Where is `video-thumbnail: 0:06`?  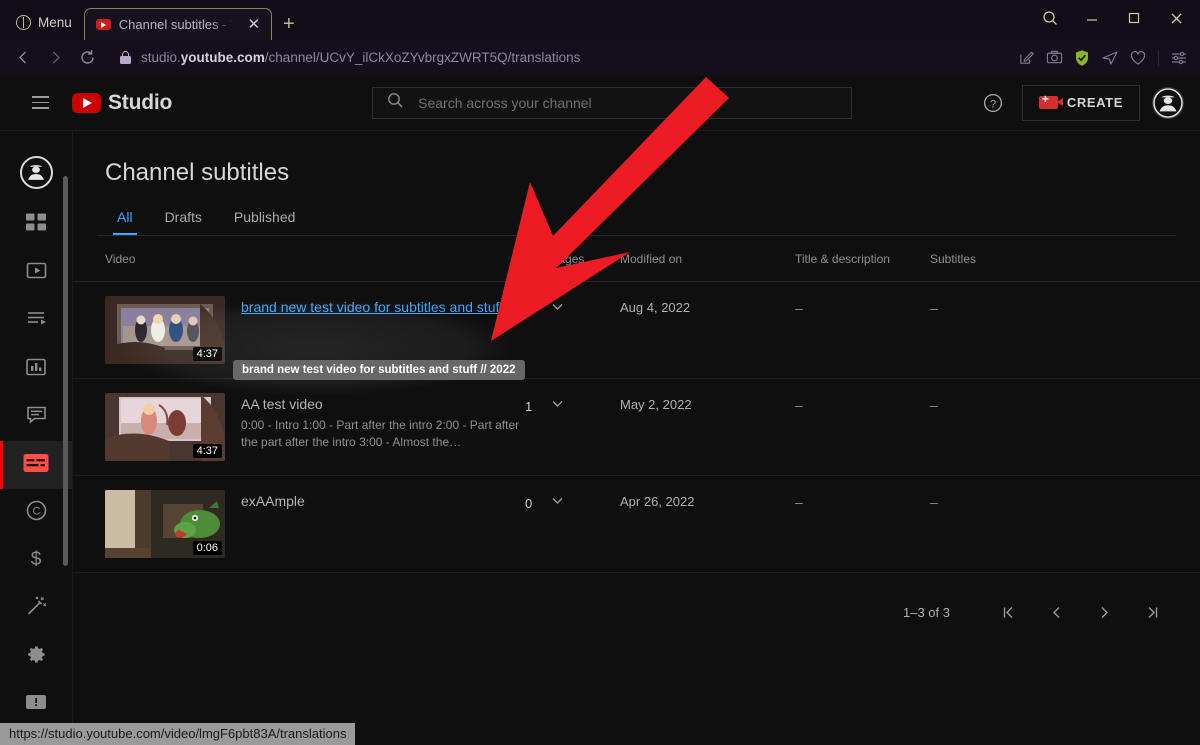
video-thumbnail: 0:06 is located at coordinates (165, 524).